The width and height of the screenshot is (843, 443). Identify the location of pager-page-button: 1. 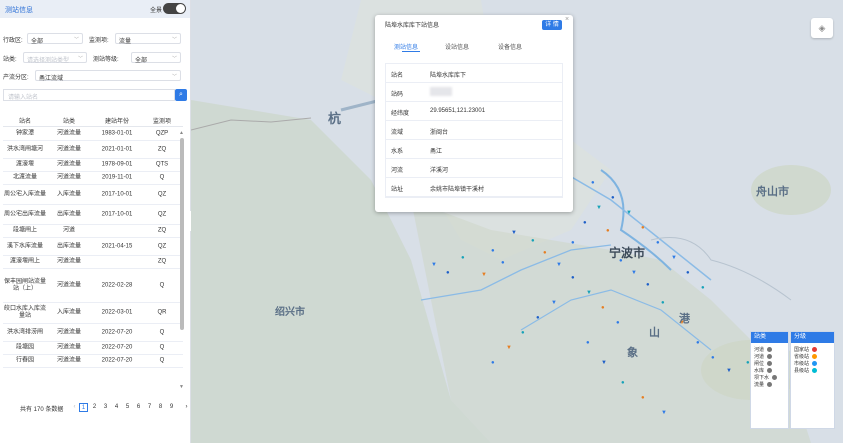
(83, 407).